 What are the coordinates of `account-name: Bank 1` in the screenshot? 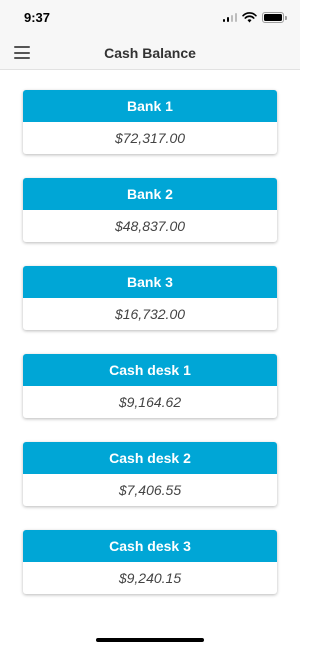 It's located at (150, 106).